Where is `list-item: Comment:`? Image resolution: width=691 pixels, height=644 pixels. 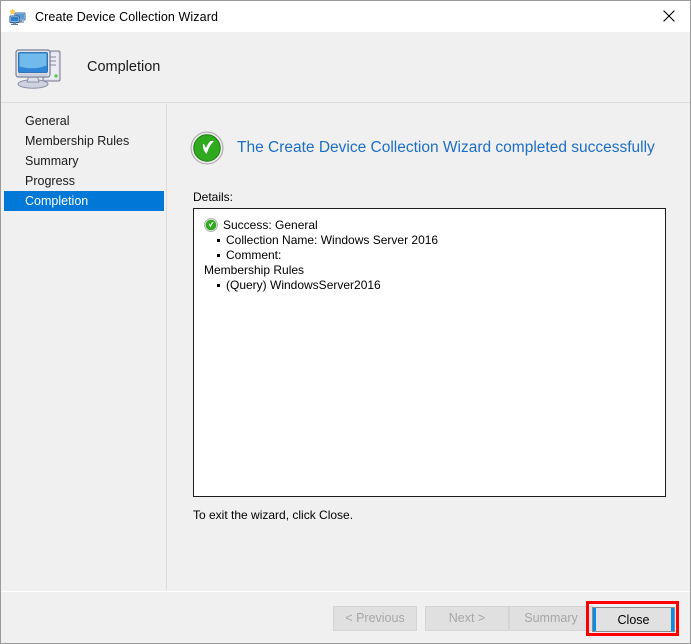 list-item: Comment: is located at coordinates (437, 255).